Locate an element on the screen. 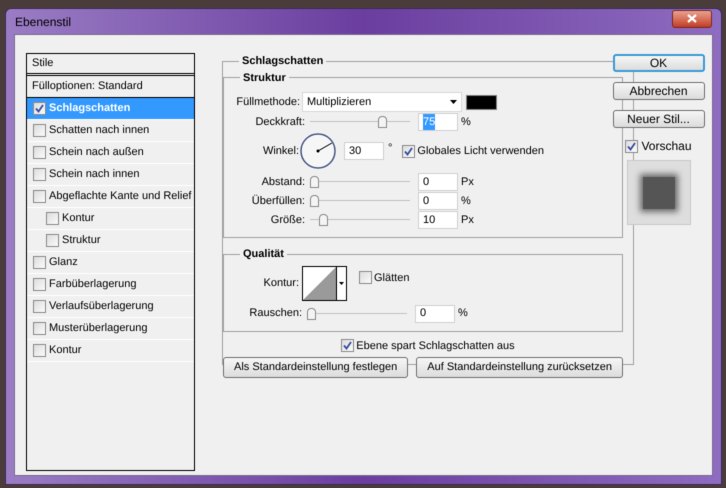 The width and height of the screenshot is (726, 488). list-item: Glanz is located at coordinates (110, 263).